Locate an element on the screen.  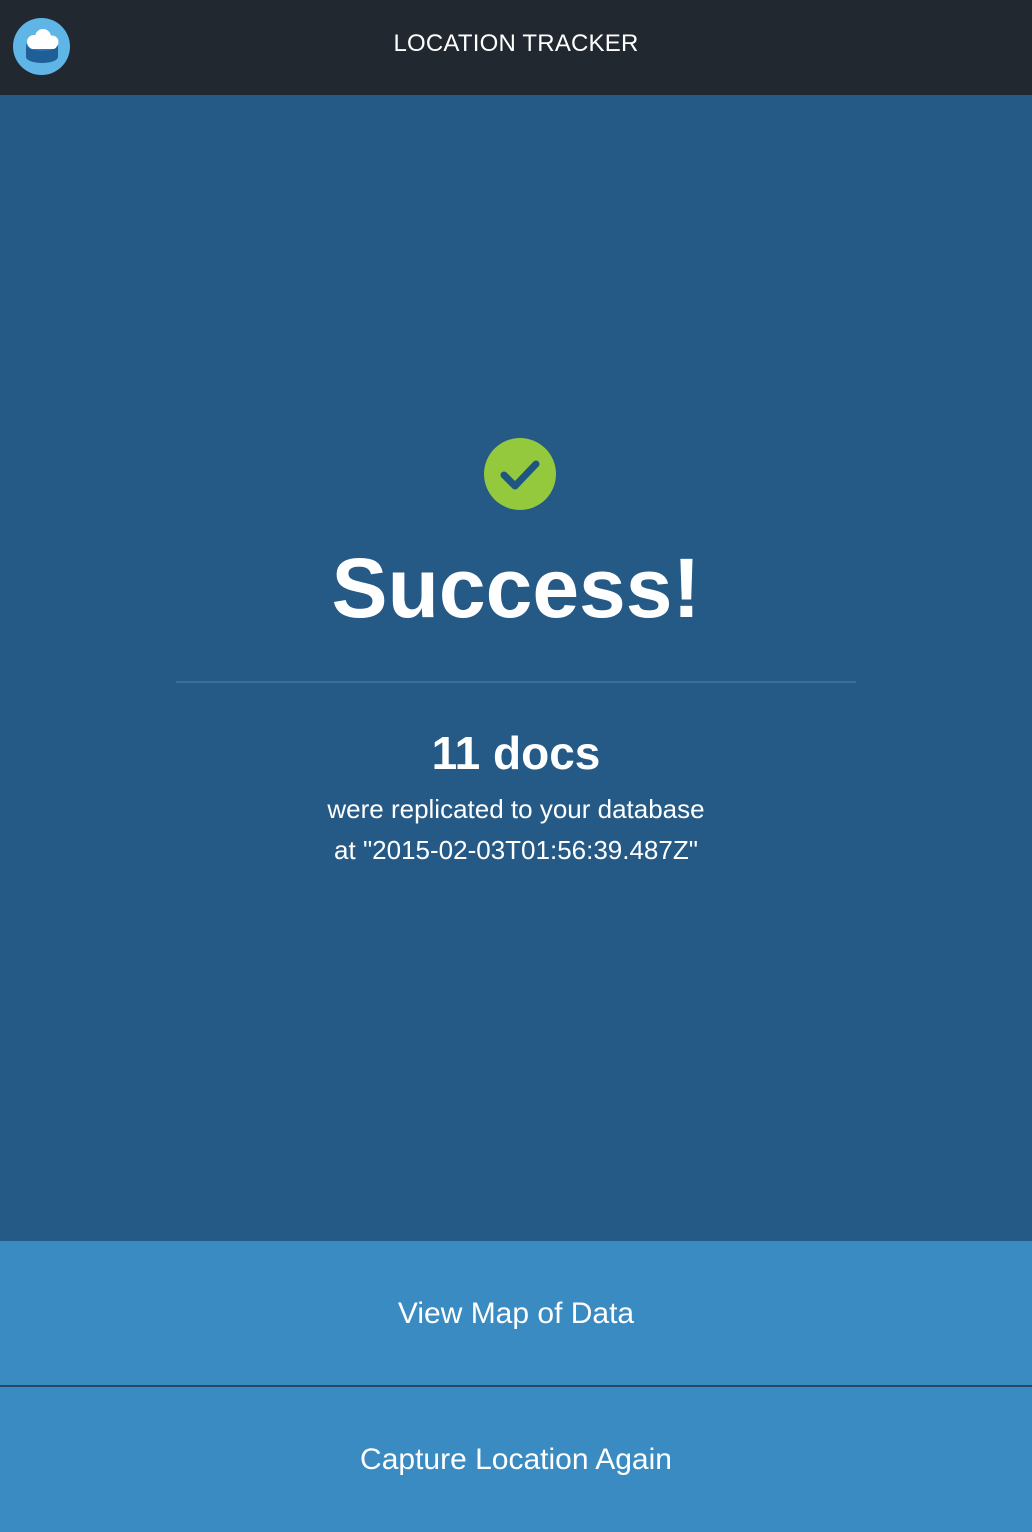
checkmark-circle-icon is located at coordinates (520, 474).